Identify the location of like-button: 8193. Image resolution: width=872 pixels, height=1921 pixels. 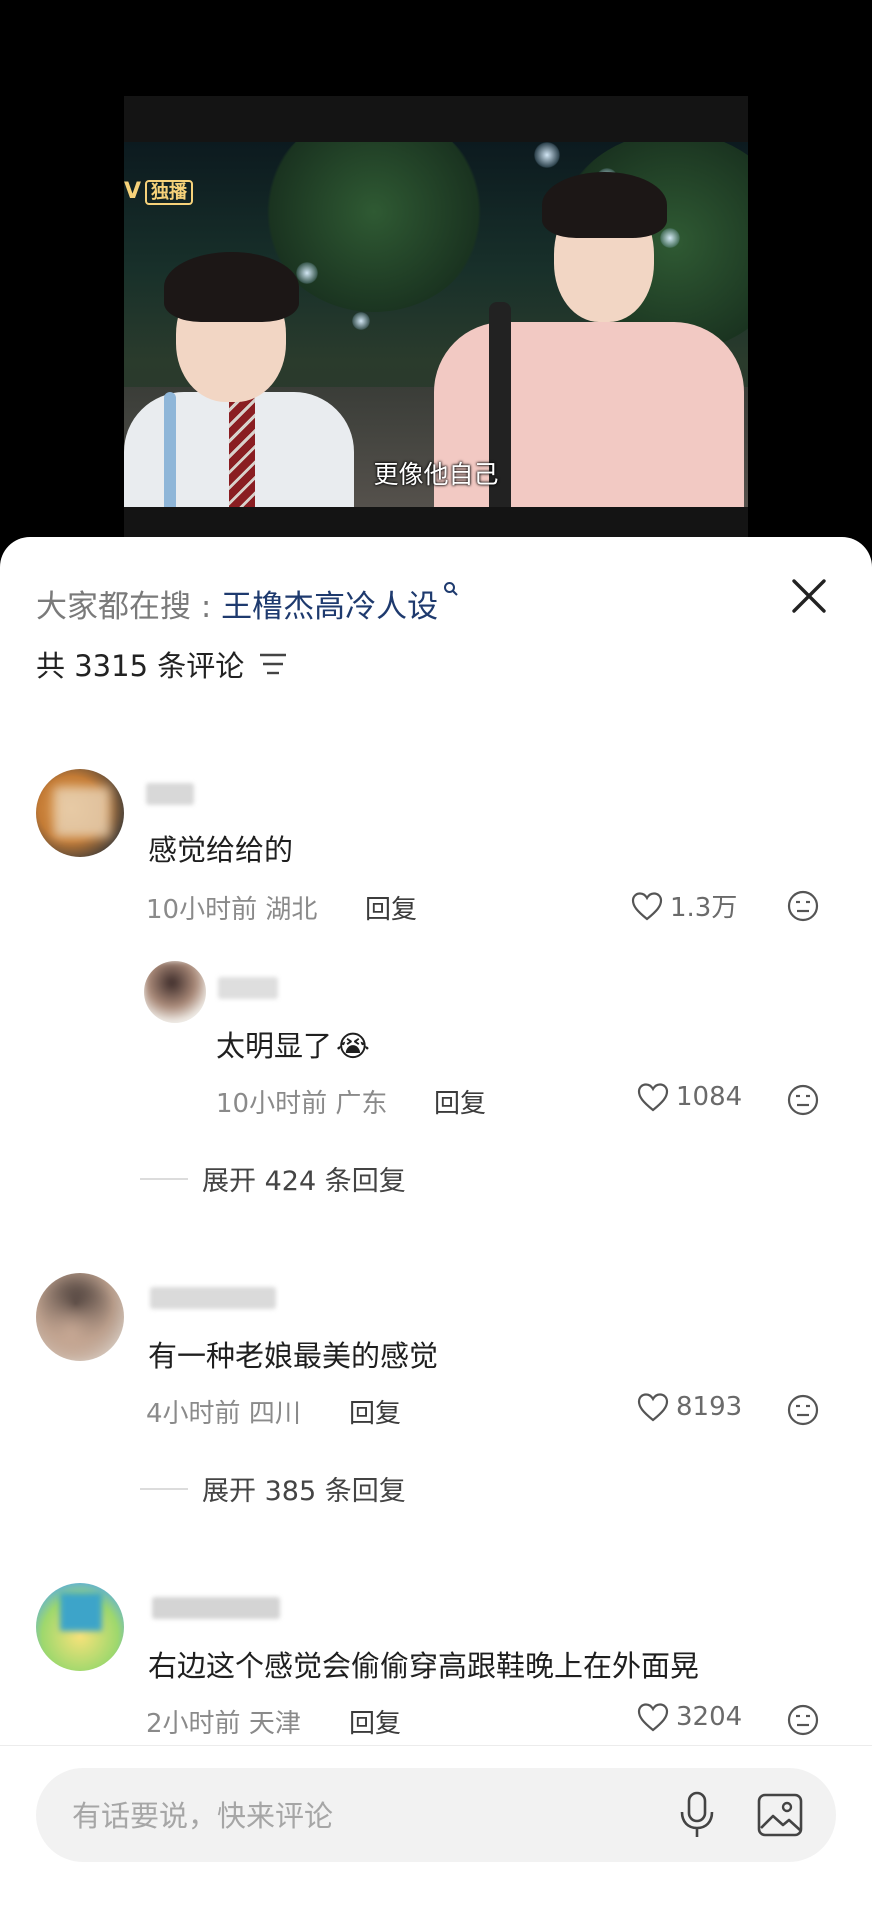
(689, 1407).